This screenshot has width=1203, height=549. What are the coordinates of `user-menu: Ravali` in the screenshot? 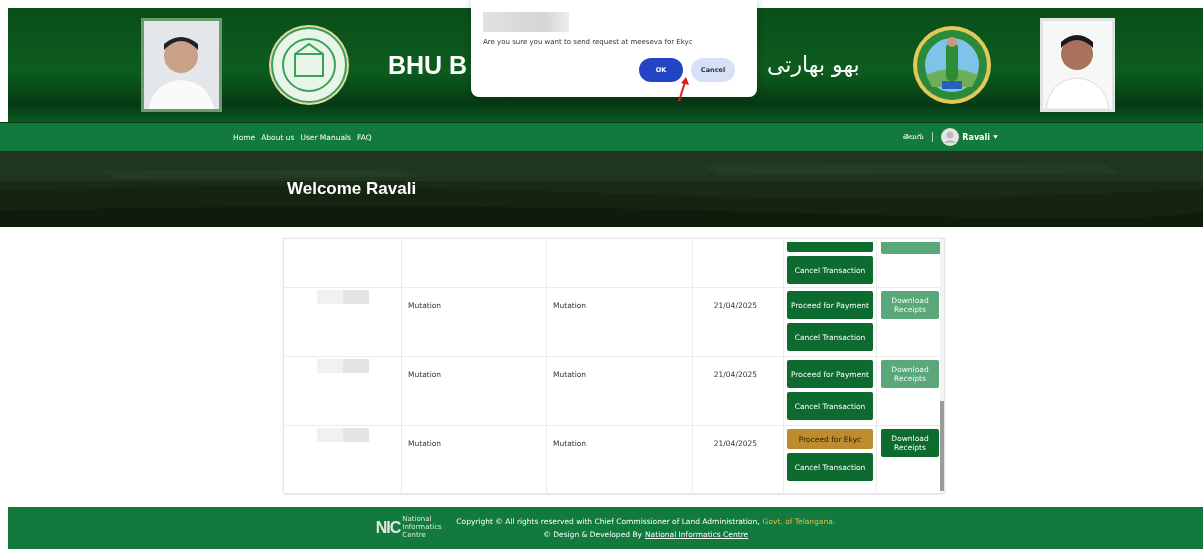 It's located at (969, 137).